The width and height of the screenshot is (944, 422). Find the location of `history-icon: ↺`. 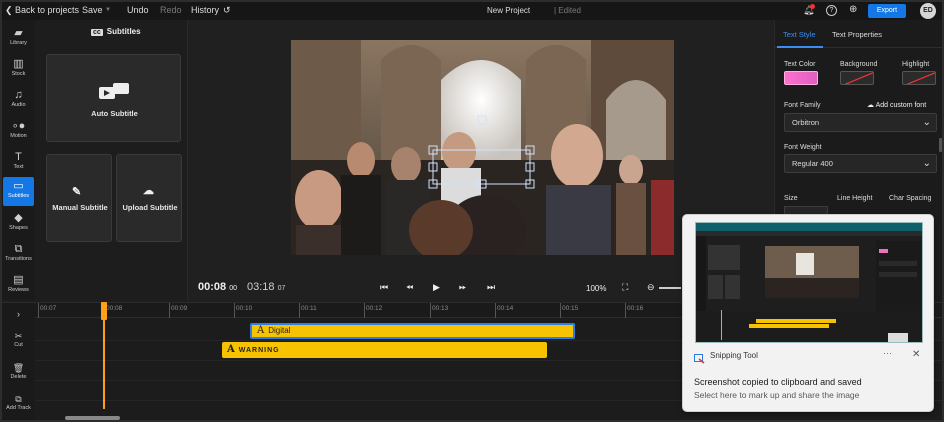

history-icon: ↺ is located at coordinates (227, 10).